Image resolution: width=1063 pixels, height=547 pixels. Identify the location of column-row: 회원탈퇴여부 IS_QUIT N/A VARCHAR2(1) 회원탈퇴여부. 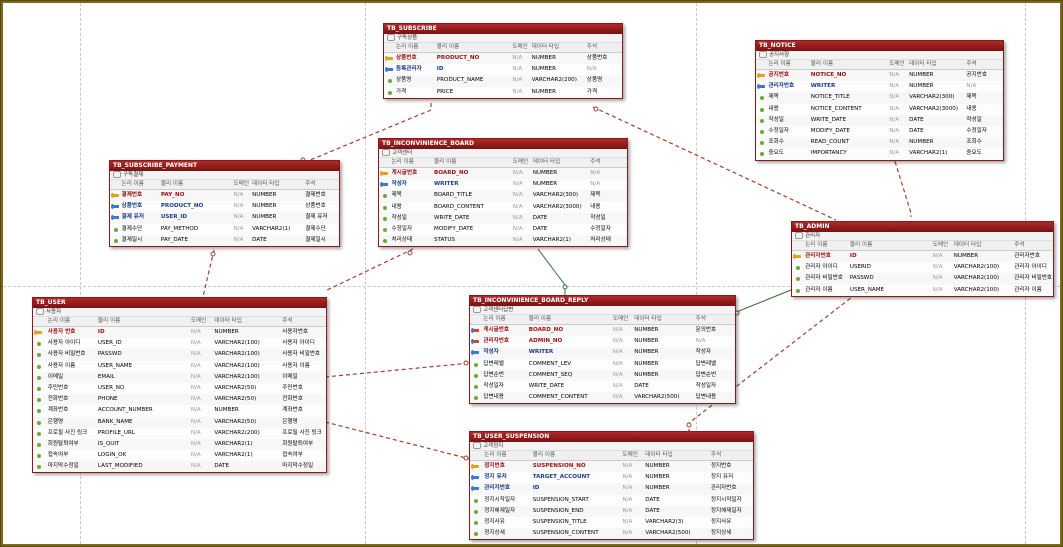
(179, 444).